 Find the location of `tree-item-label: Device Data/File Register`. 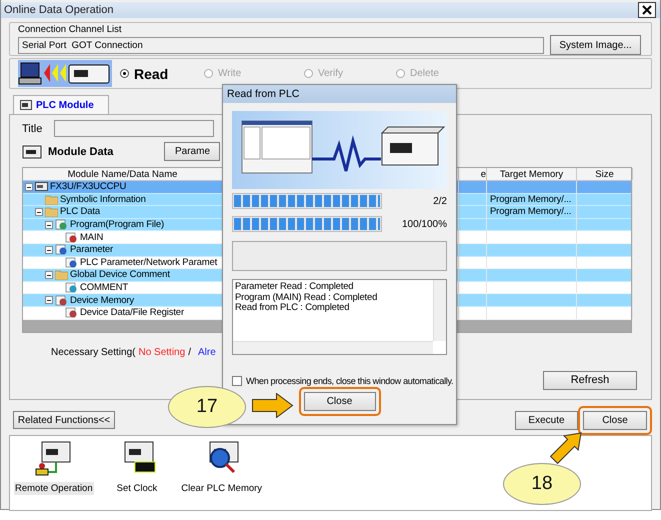

tree-item-label: Device Data/File Register is located at coordinates (132, 312).